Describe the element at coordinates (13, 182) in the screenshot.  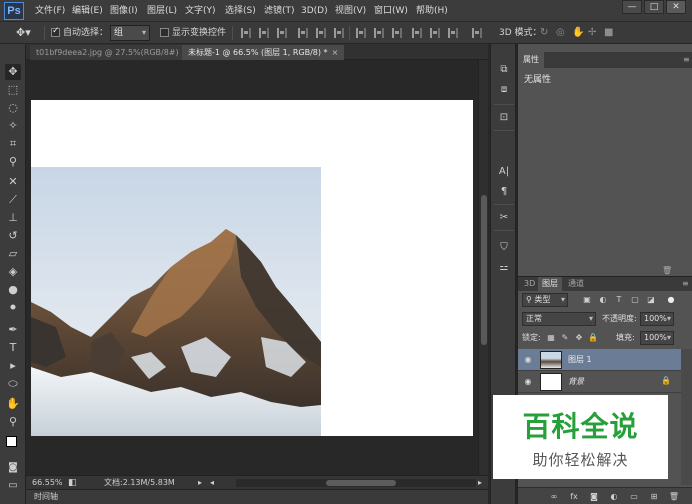
I see `healing-brush-tool-icon: ✕` at that location.